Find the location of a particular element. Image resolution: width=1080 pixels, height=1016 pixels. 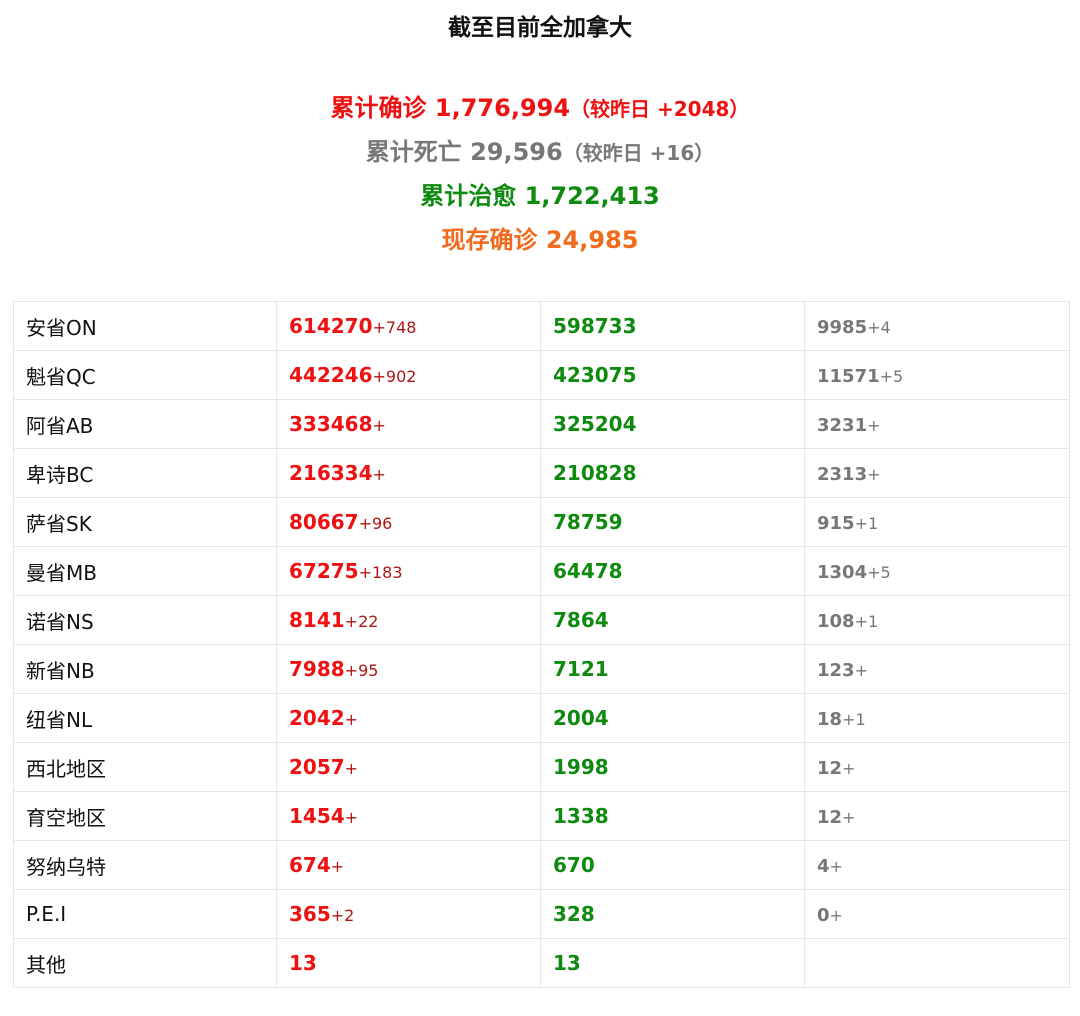

recovered-count: 598733 is located at coordinates (595, 326).